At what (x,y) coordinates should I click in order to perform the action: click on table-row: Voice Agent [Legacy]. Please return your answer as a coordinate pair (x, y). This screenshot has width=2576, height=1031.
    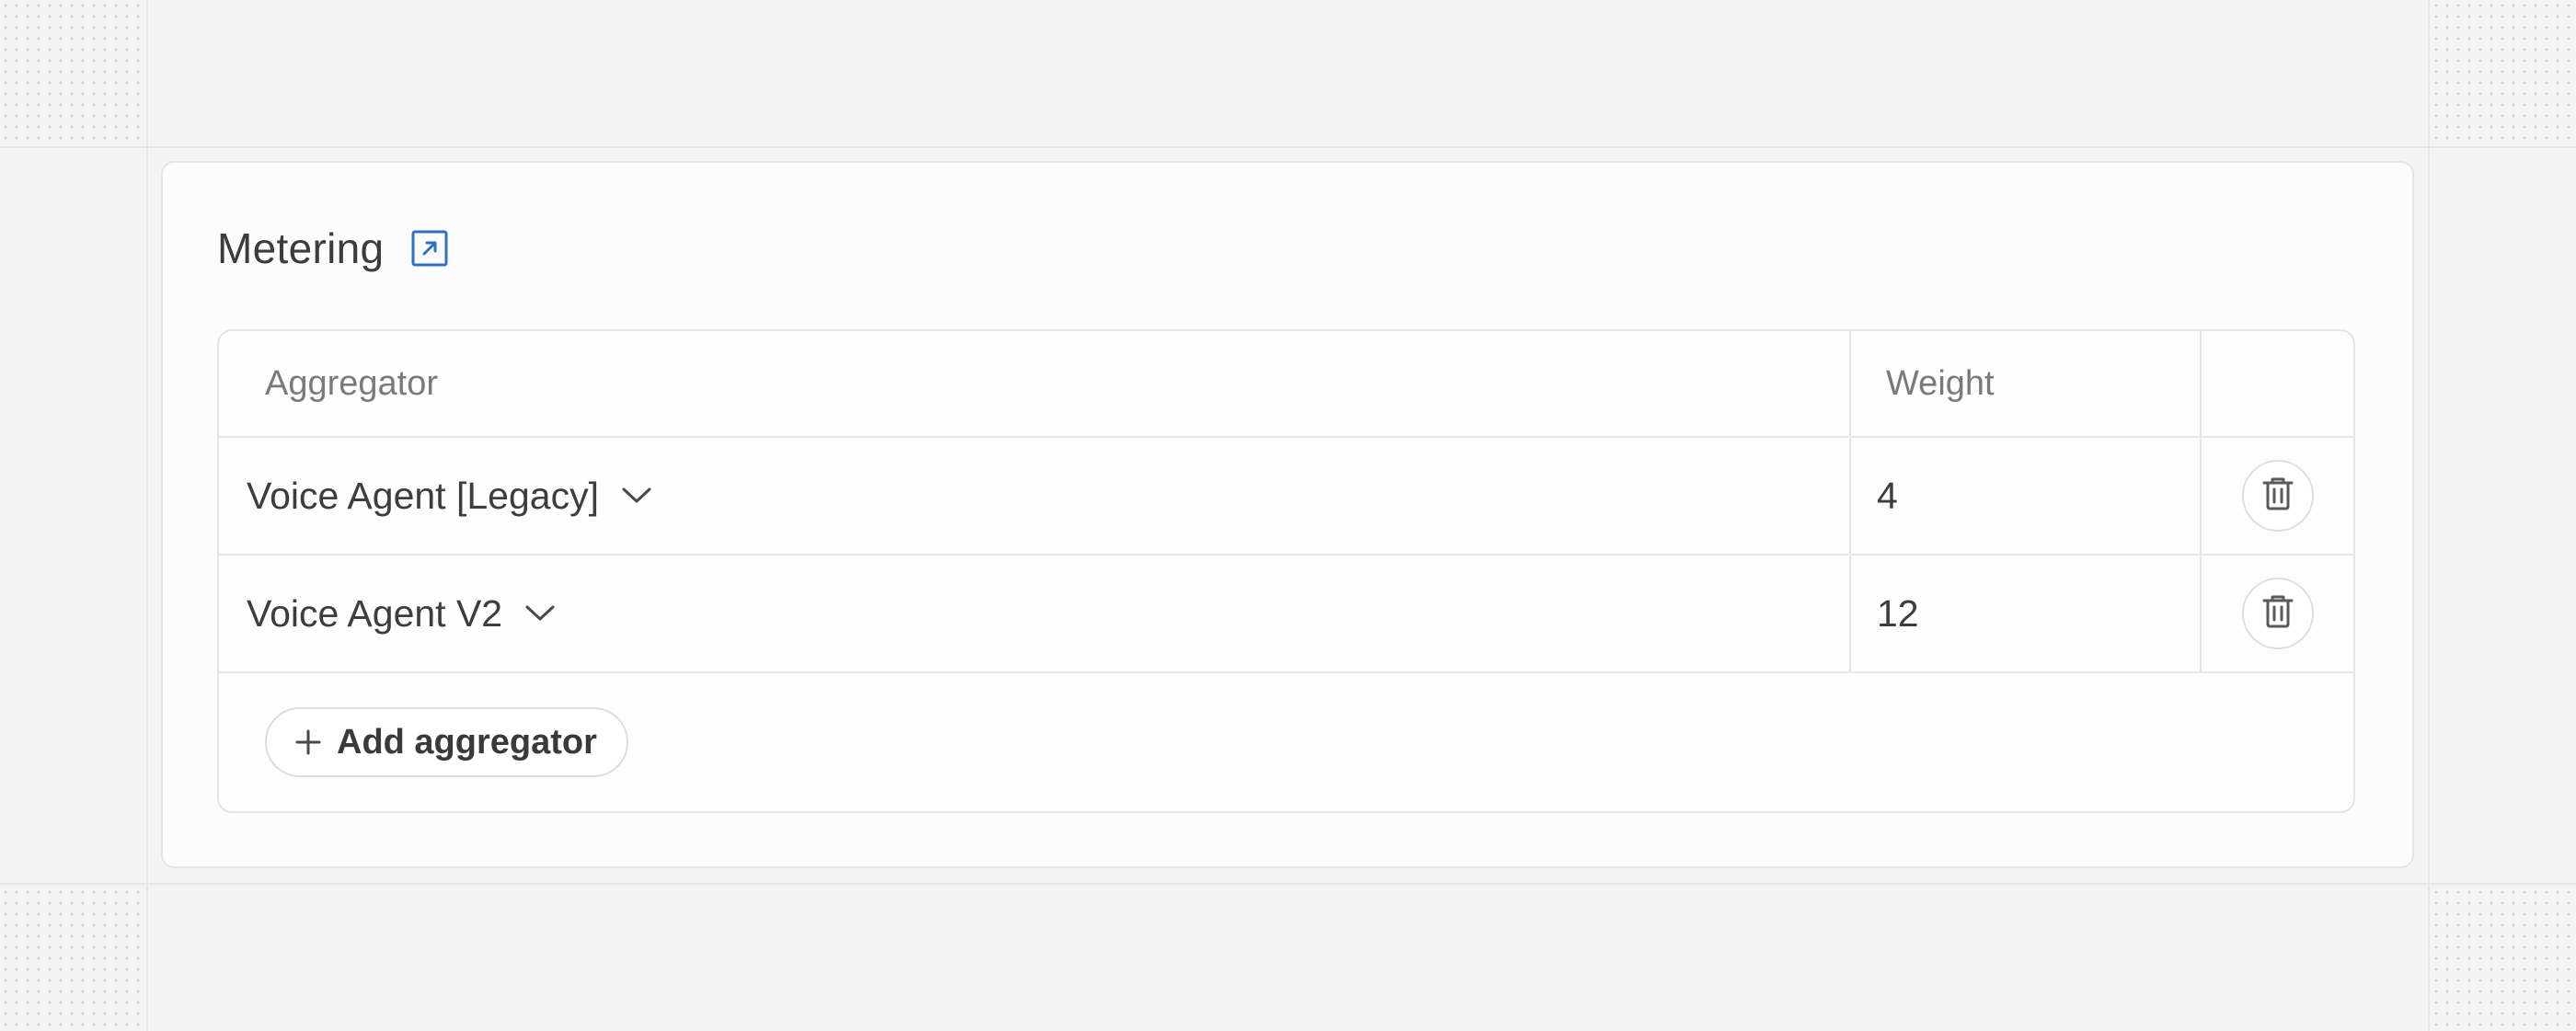
    Looking at the image, I should click on (1286, 497).